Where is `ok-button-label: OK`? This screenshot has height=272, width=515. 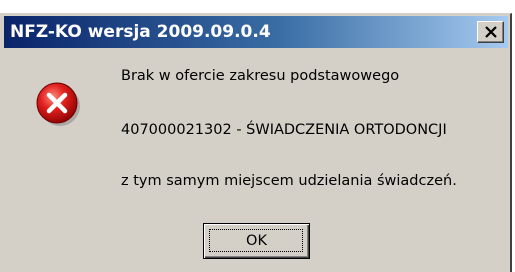
ok-button-label: OK is located at coordinates (256, 241).